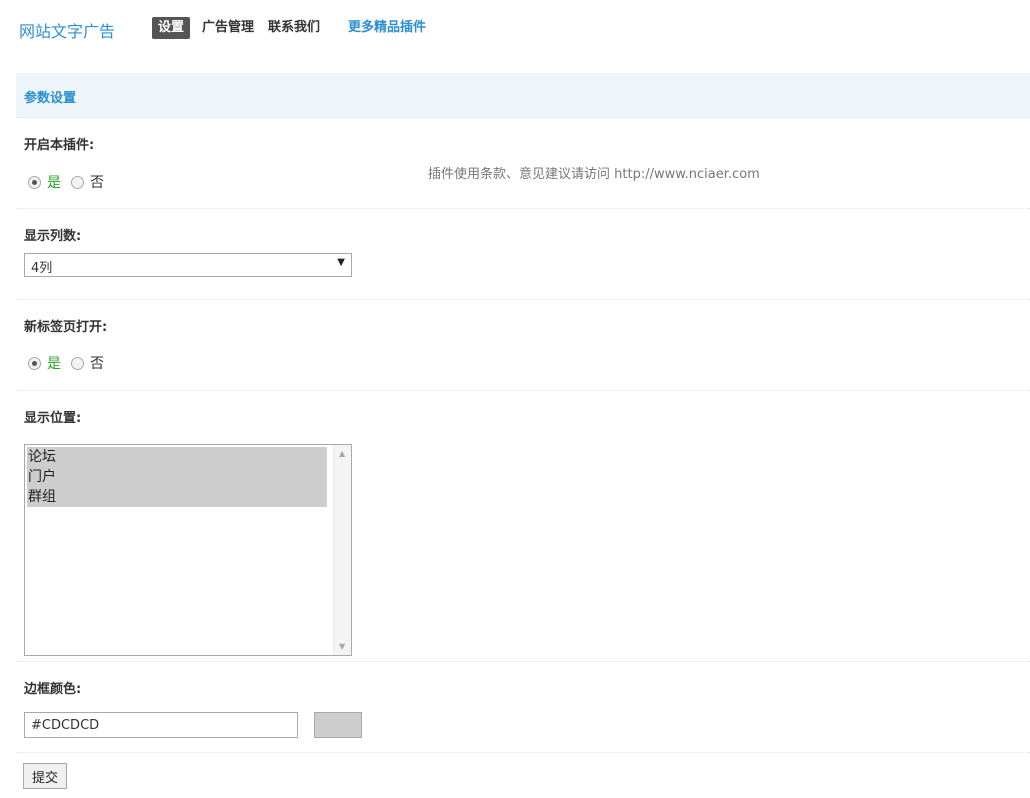 This screenshot has width=1030, height=798. I want to click on enable-plugin-no-radio, so click(77, 182).